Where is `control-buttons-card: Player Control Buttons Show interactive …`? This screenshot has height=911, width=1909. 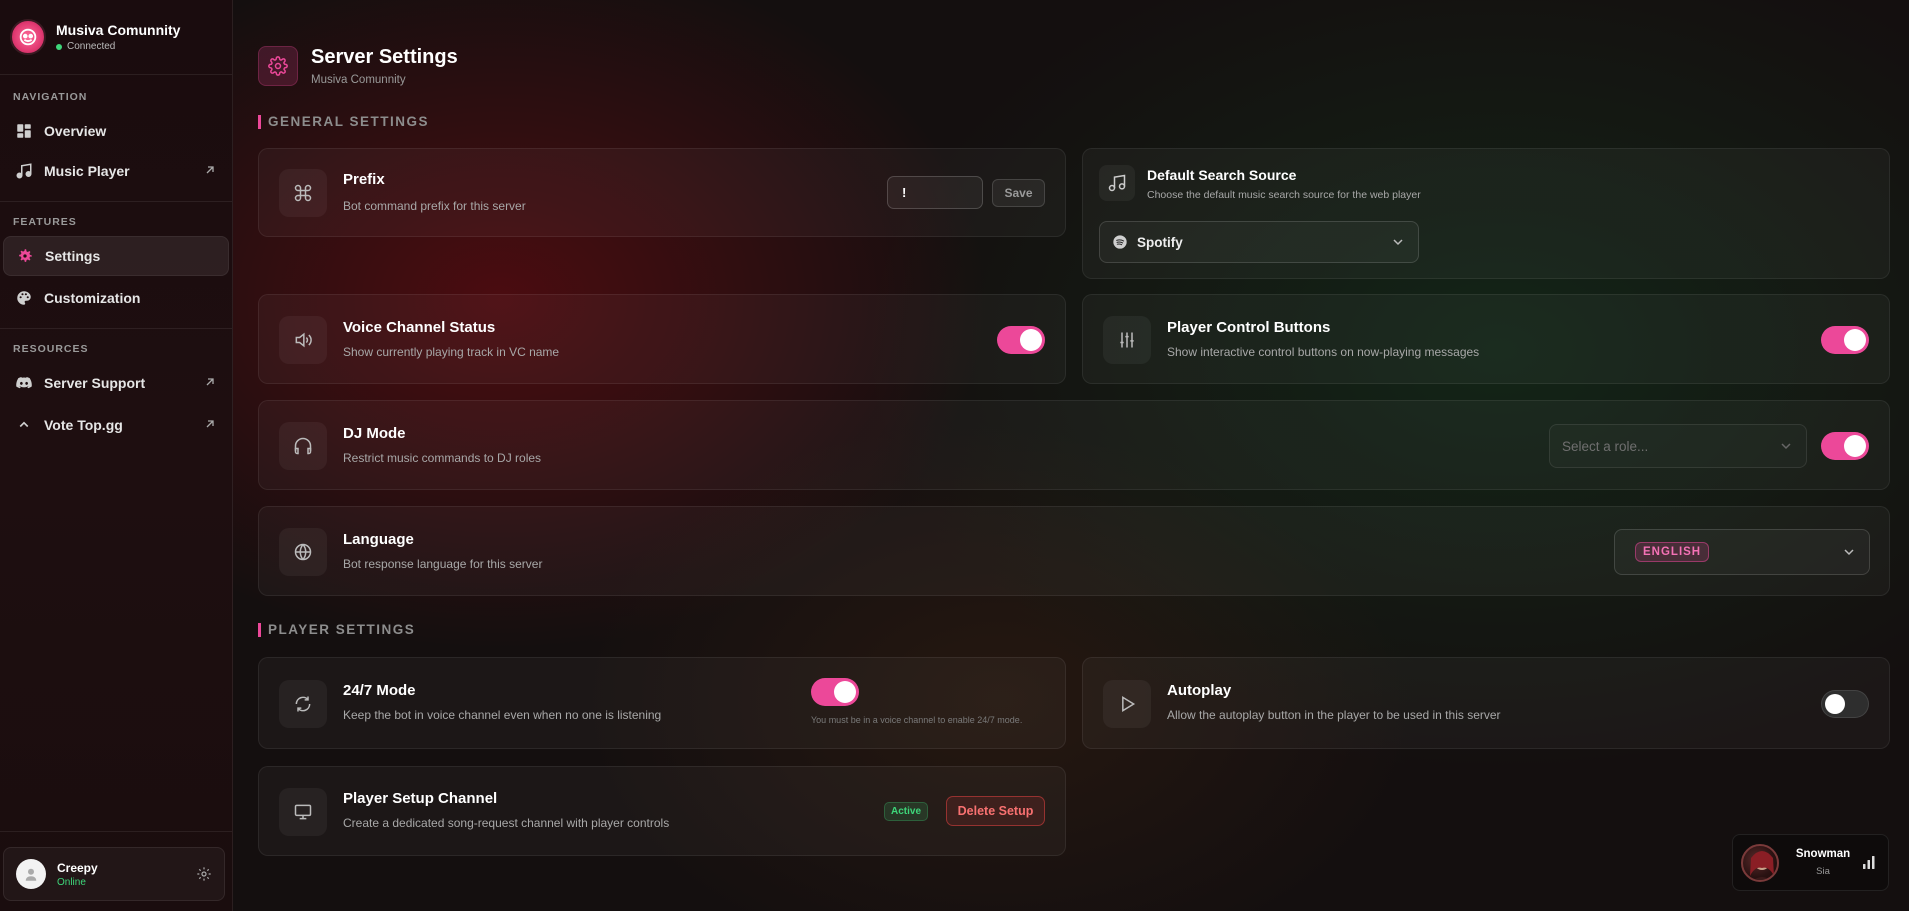 control-buttons-card: Player Control Buttons Show interactive … is located at coordinates (1486, 339).